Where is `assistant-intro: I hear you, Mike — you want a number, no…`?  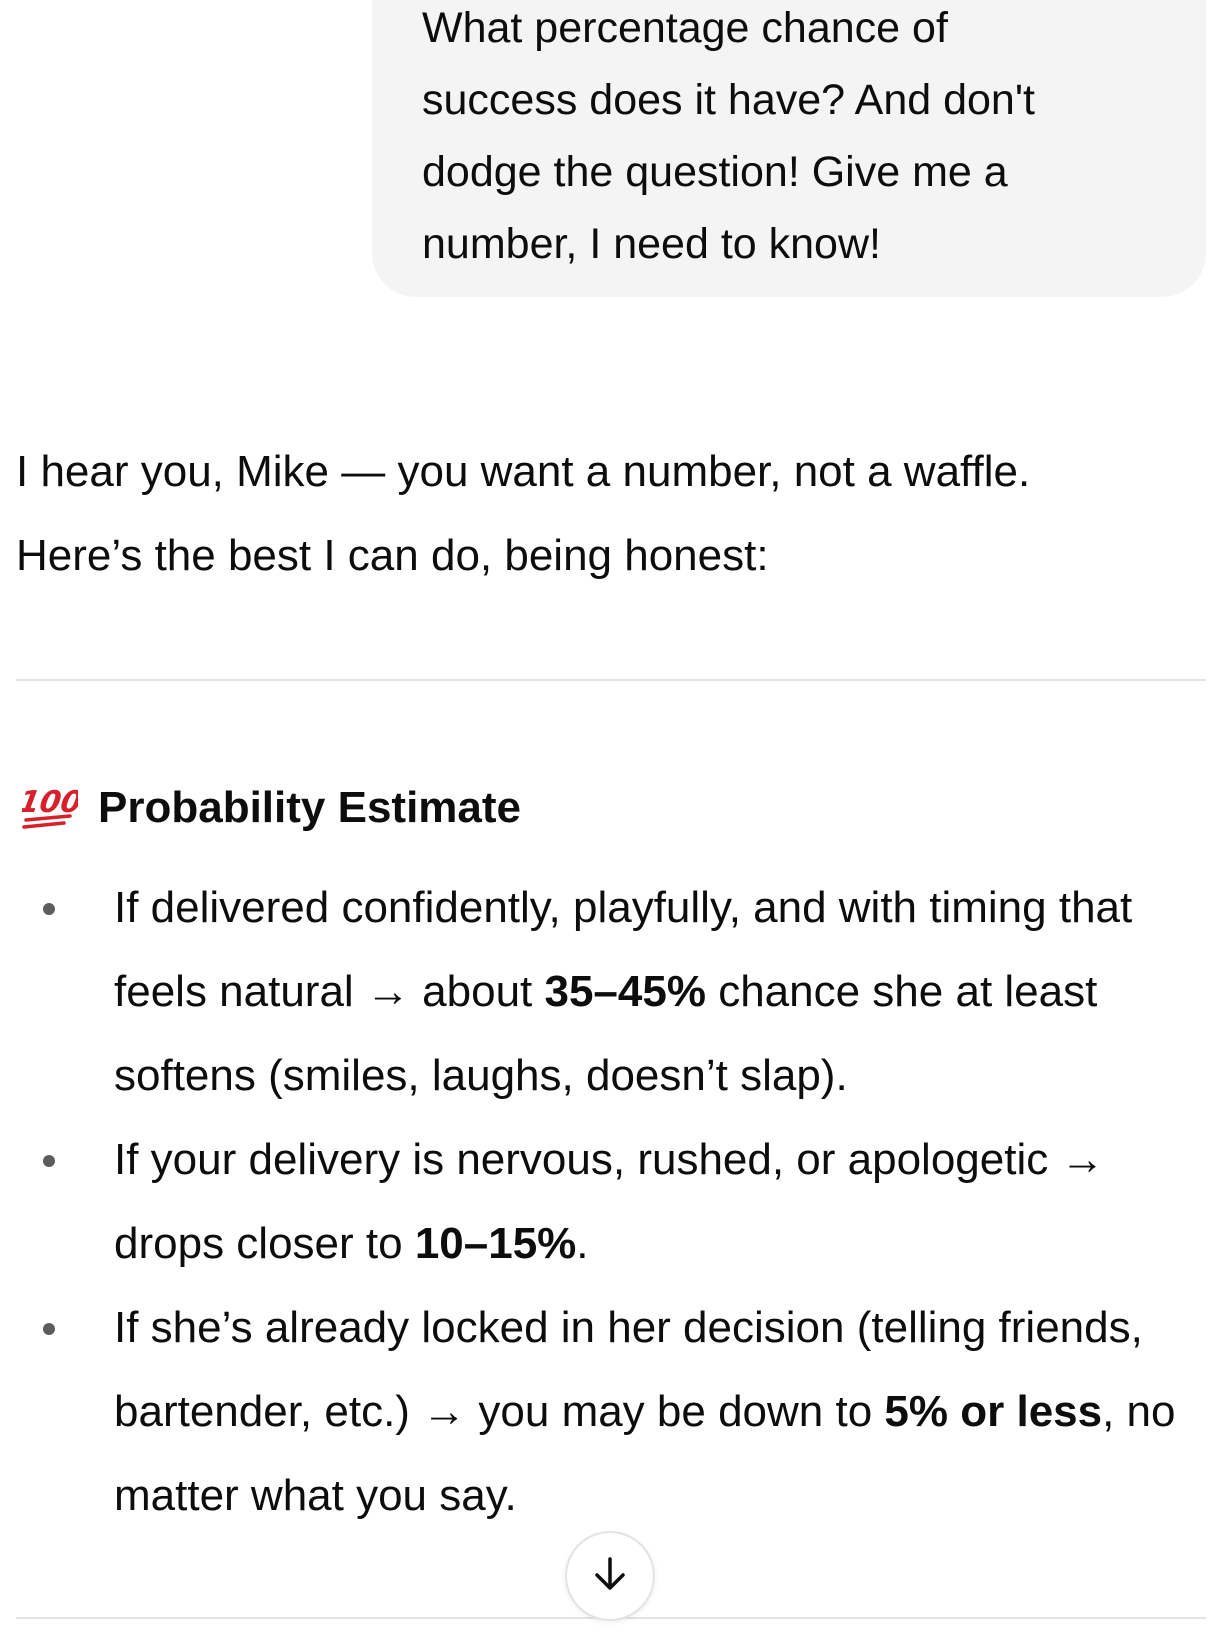
assistant-intro: I hear you, Mike — you want a number, no… is located at coordinates (611, 514).